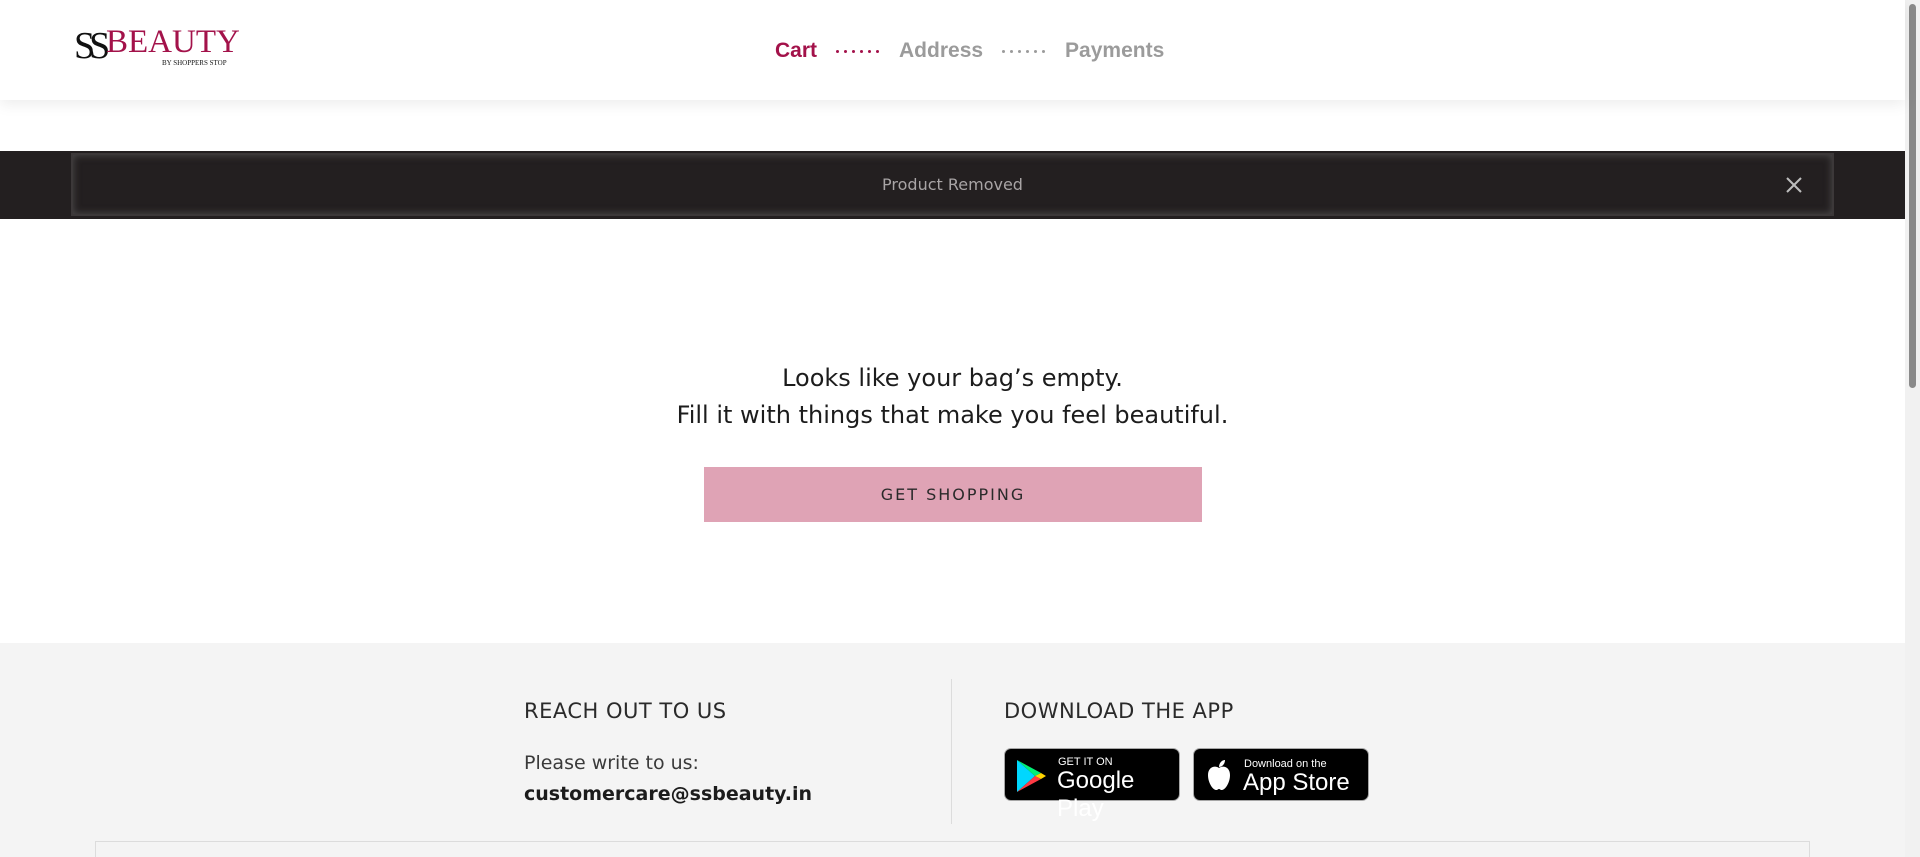 This screenshot has height=857, width=1920. Describe the element at coordinates (796, 51) in the screenshot. I see `step-cart: Cart` at that location.